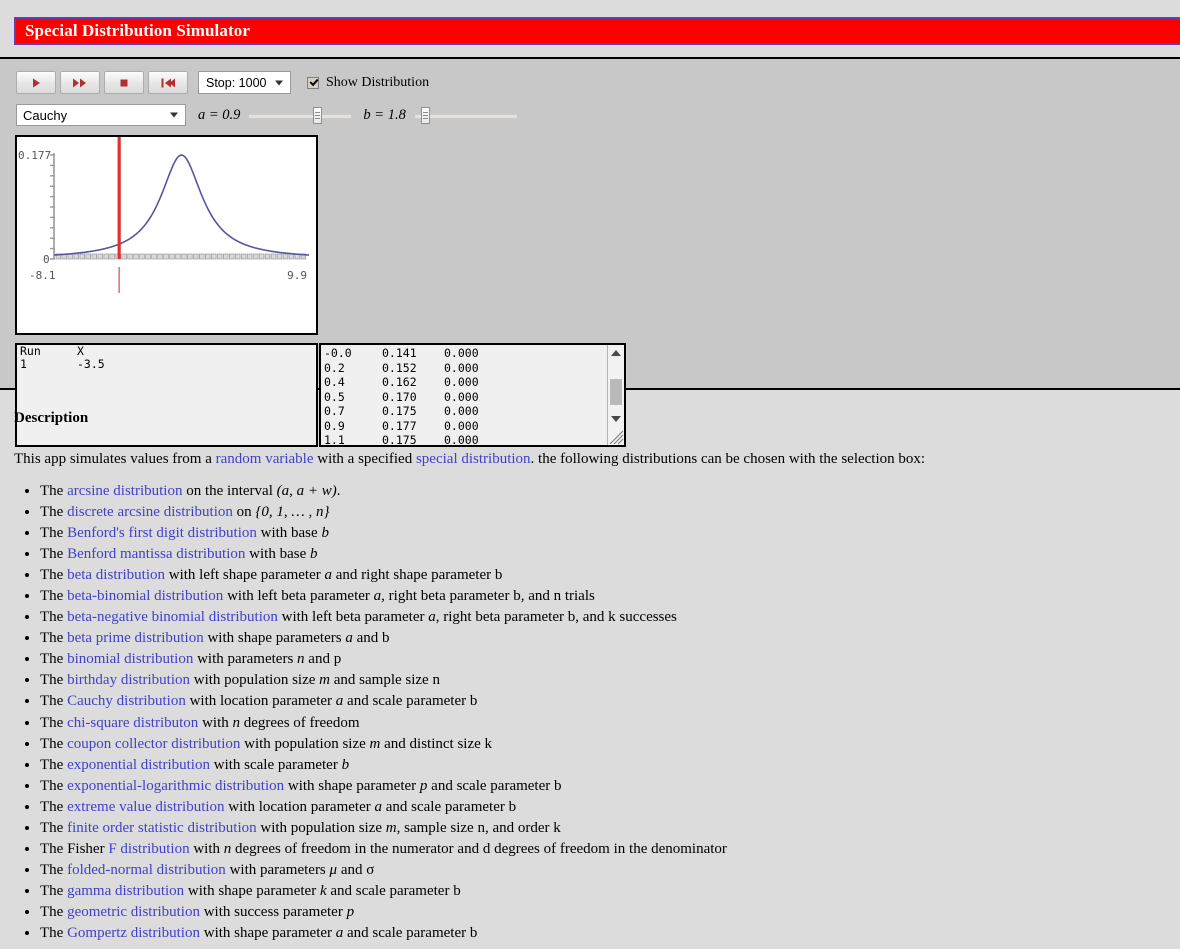 Image resolution: width=1180 pixels, height=949 pixels. Describe the element at coordinates (145, 596) in the screenshot. I see `distribution-link: beta-binomial distribution` at that location.